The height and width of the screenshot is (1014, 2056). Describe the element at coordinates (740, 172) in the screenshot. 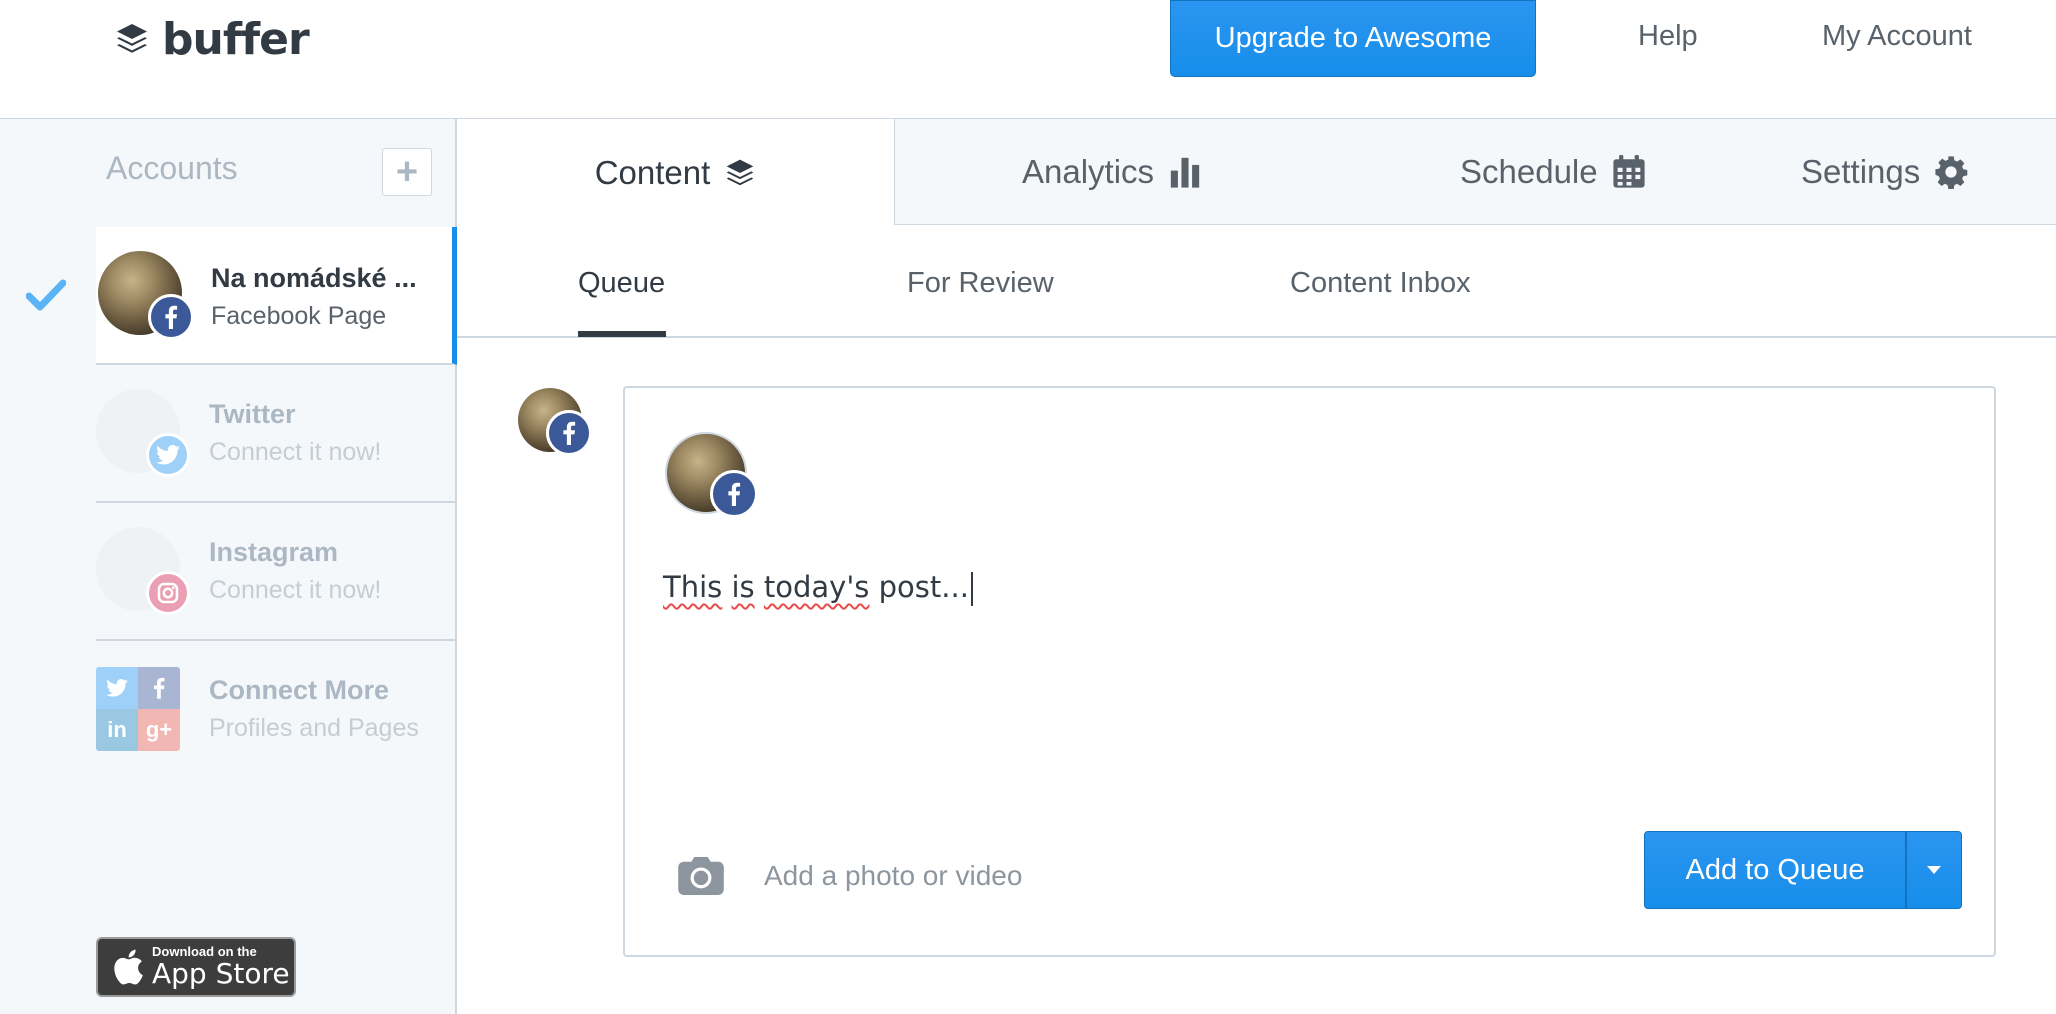

I see `layers-icon` at that location.